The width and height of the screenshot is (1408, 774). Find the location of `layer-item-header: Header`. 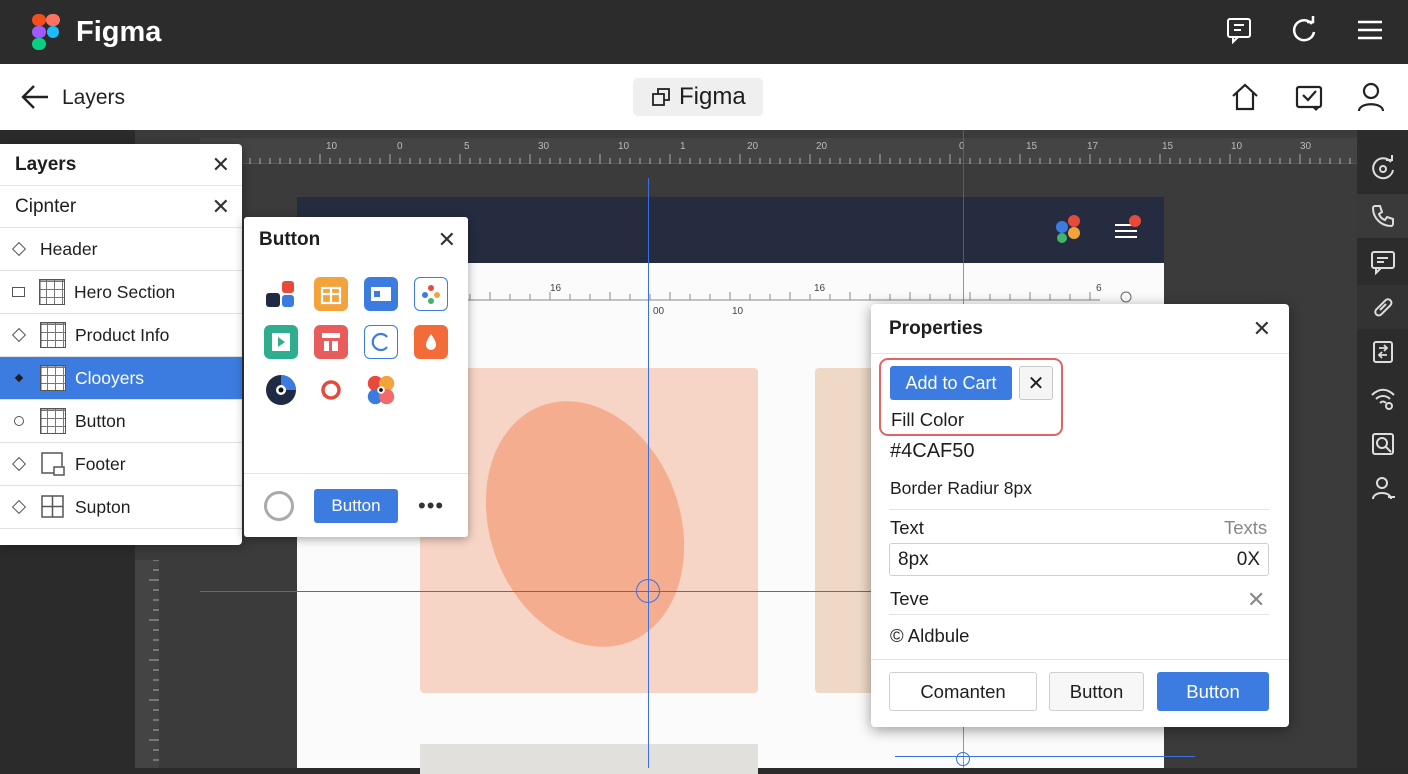

layer-item-header: Header is located at coordinates (121, 249).